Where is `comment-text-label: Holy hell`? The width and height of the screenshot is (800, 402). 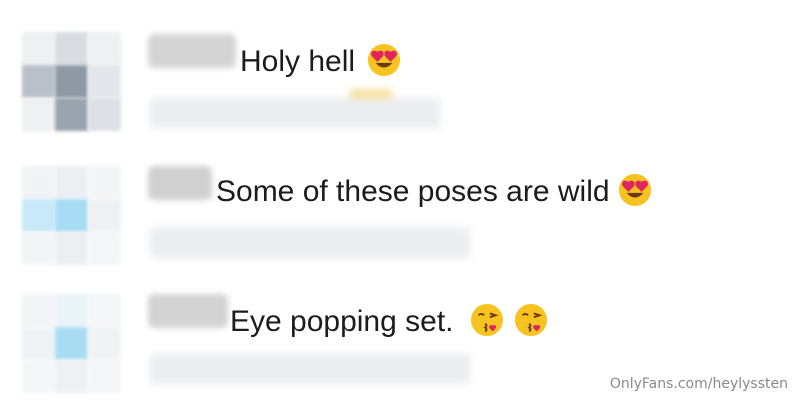 comment-text-label: Holy hell is located at coordinates (298, 61).